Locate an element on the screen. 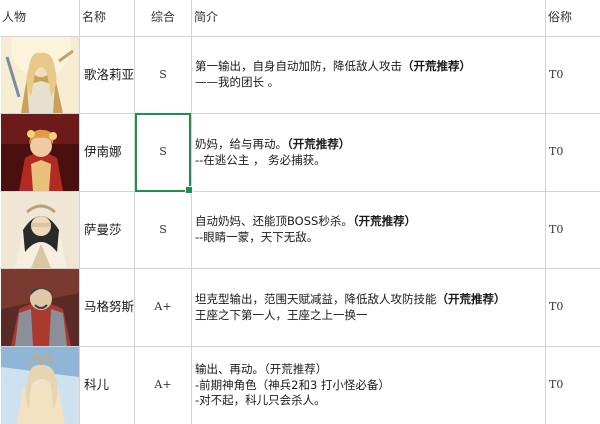 This screenshot has width=600, height=424. header-alias: 俗称 is located at coordinates (573, 18).